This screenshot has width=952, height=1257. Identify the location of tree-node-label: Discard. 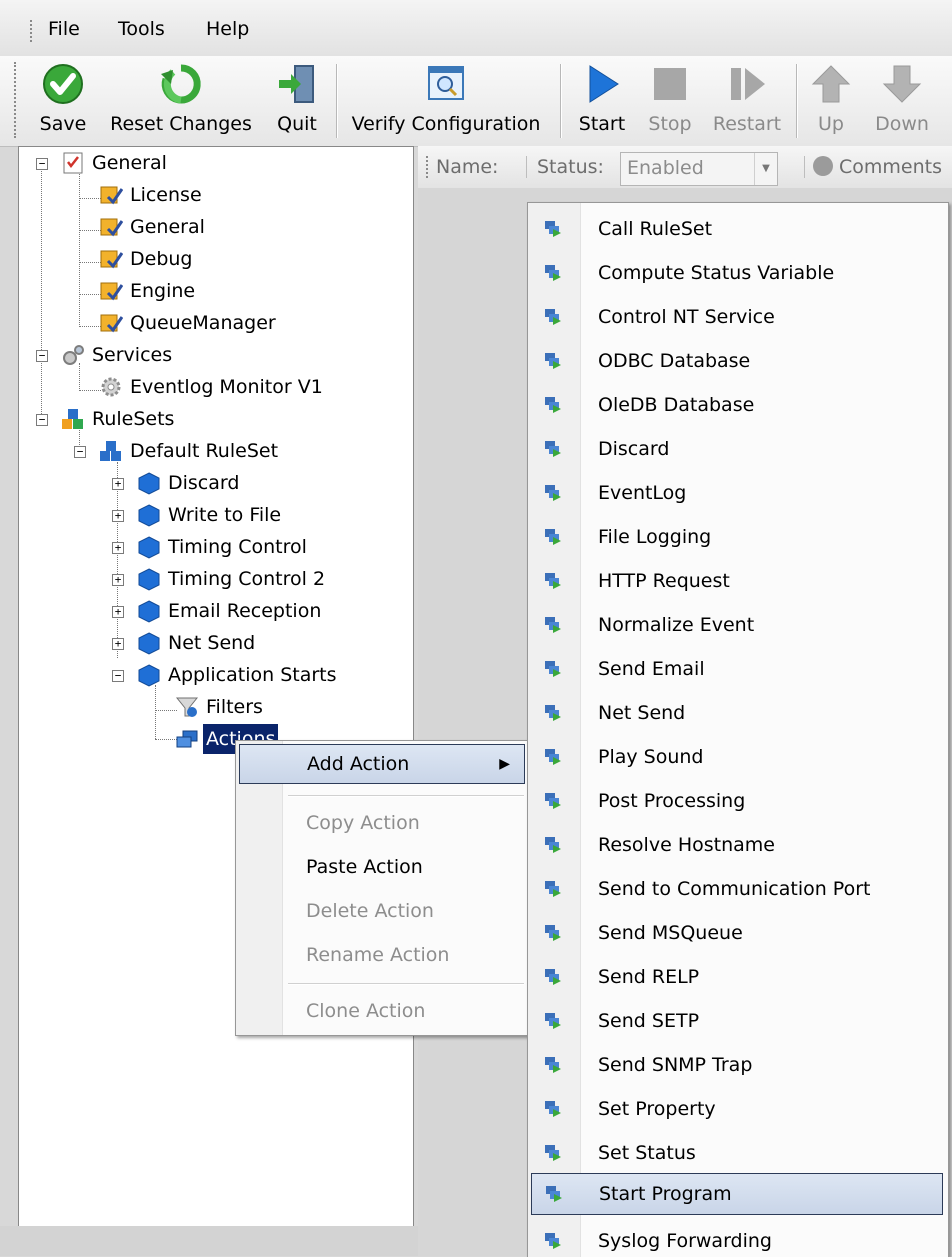
(204, 483).